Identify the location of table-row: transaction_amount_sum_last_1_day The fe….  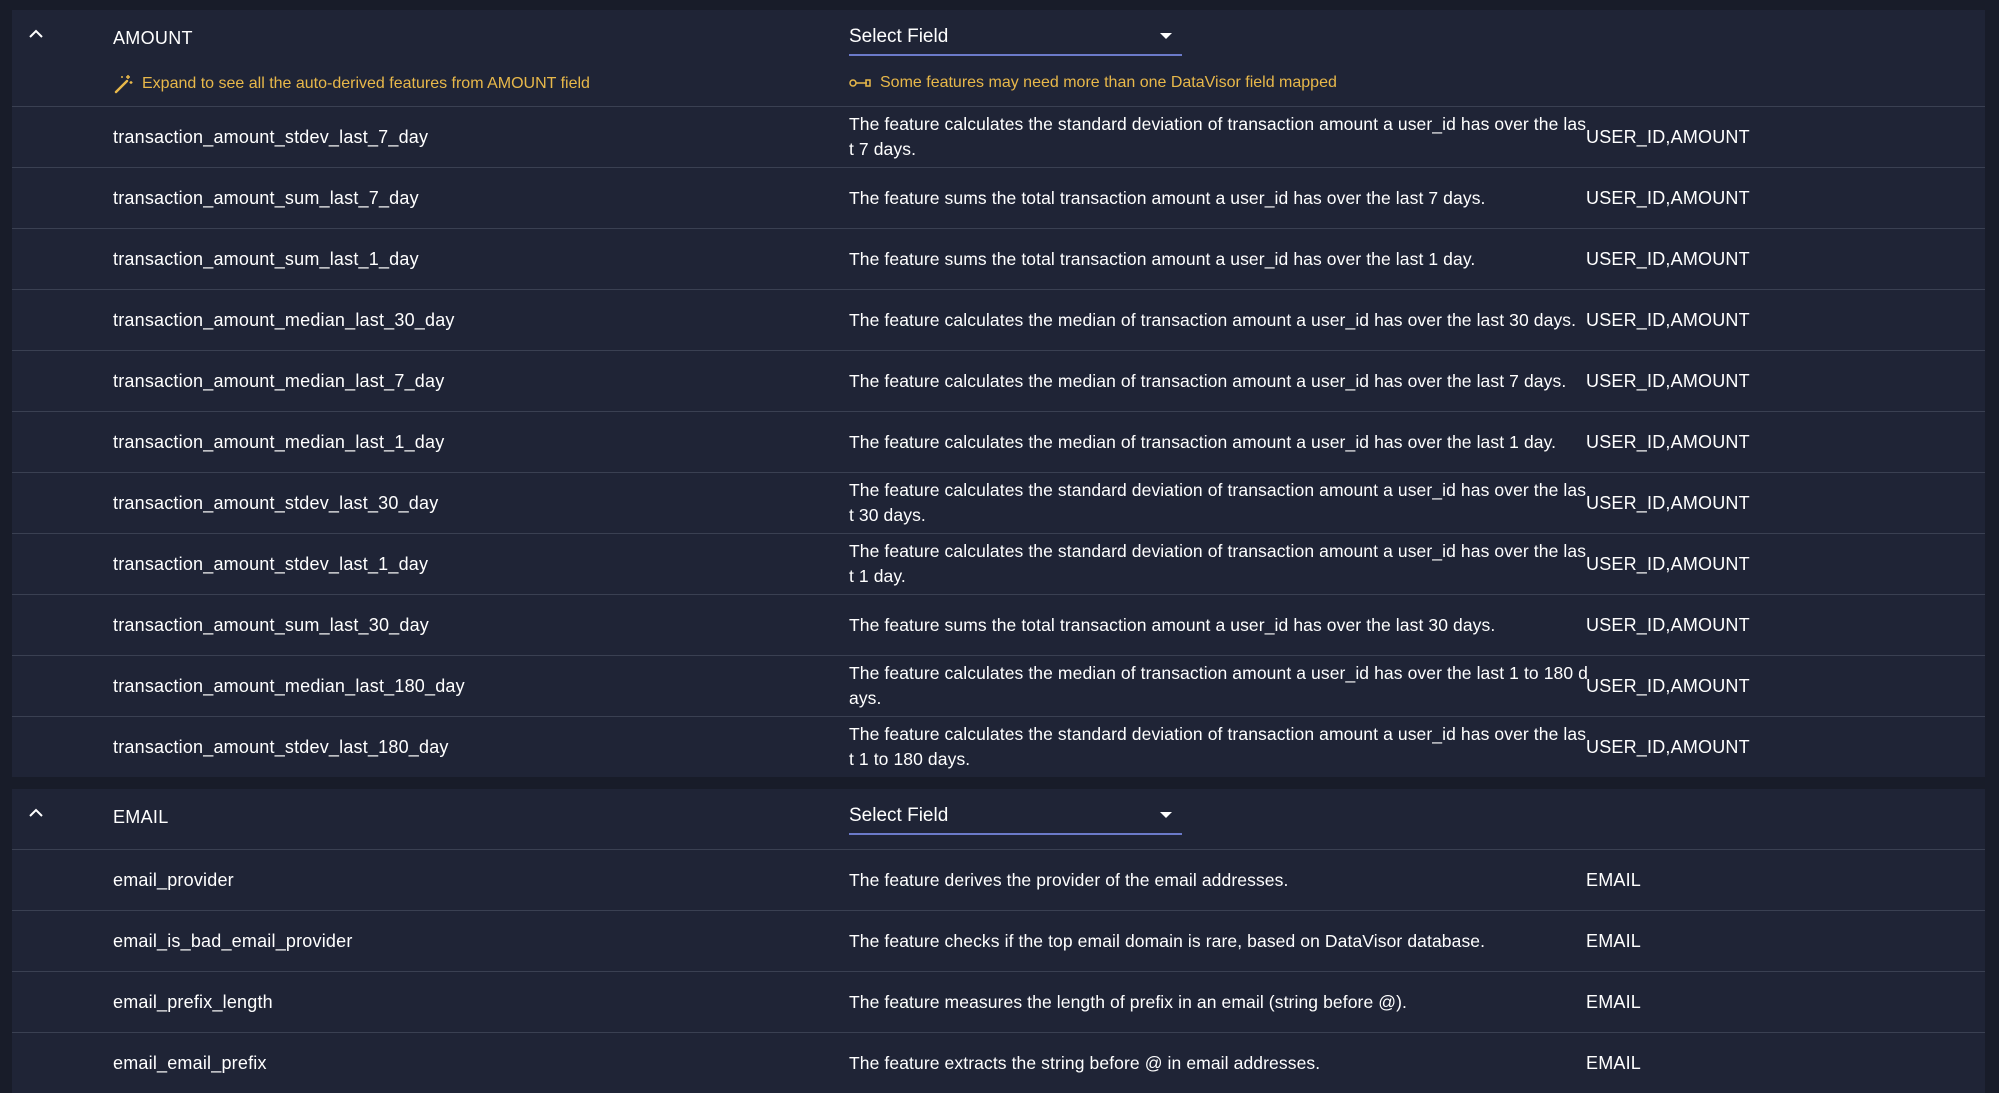
(998, 259).